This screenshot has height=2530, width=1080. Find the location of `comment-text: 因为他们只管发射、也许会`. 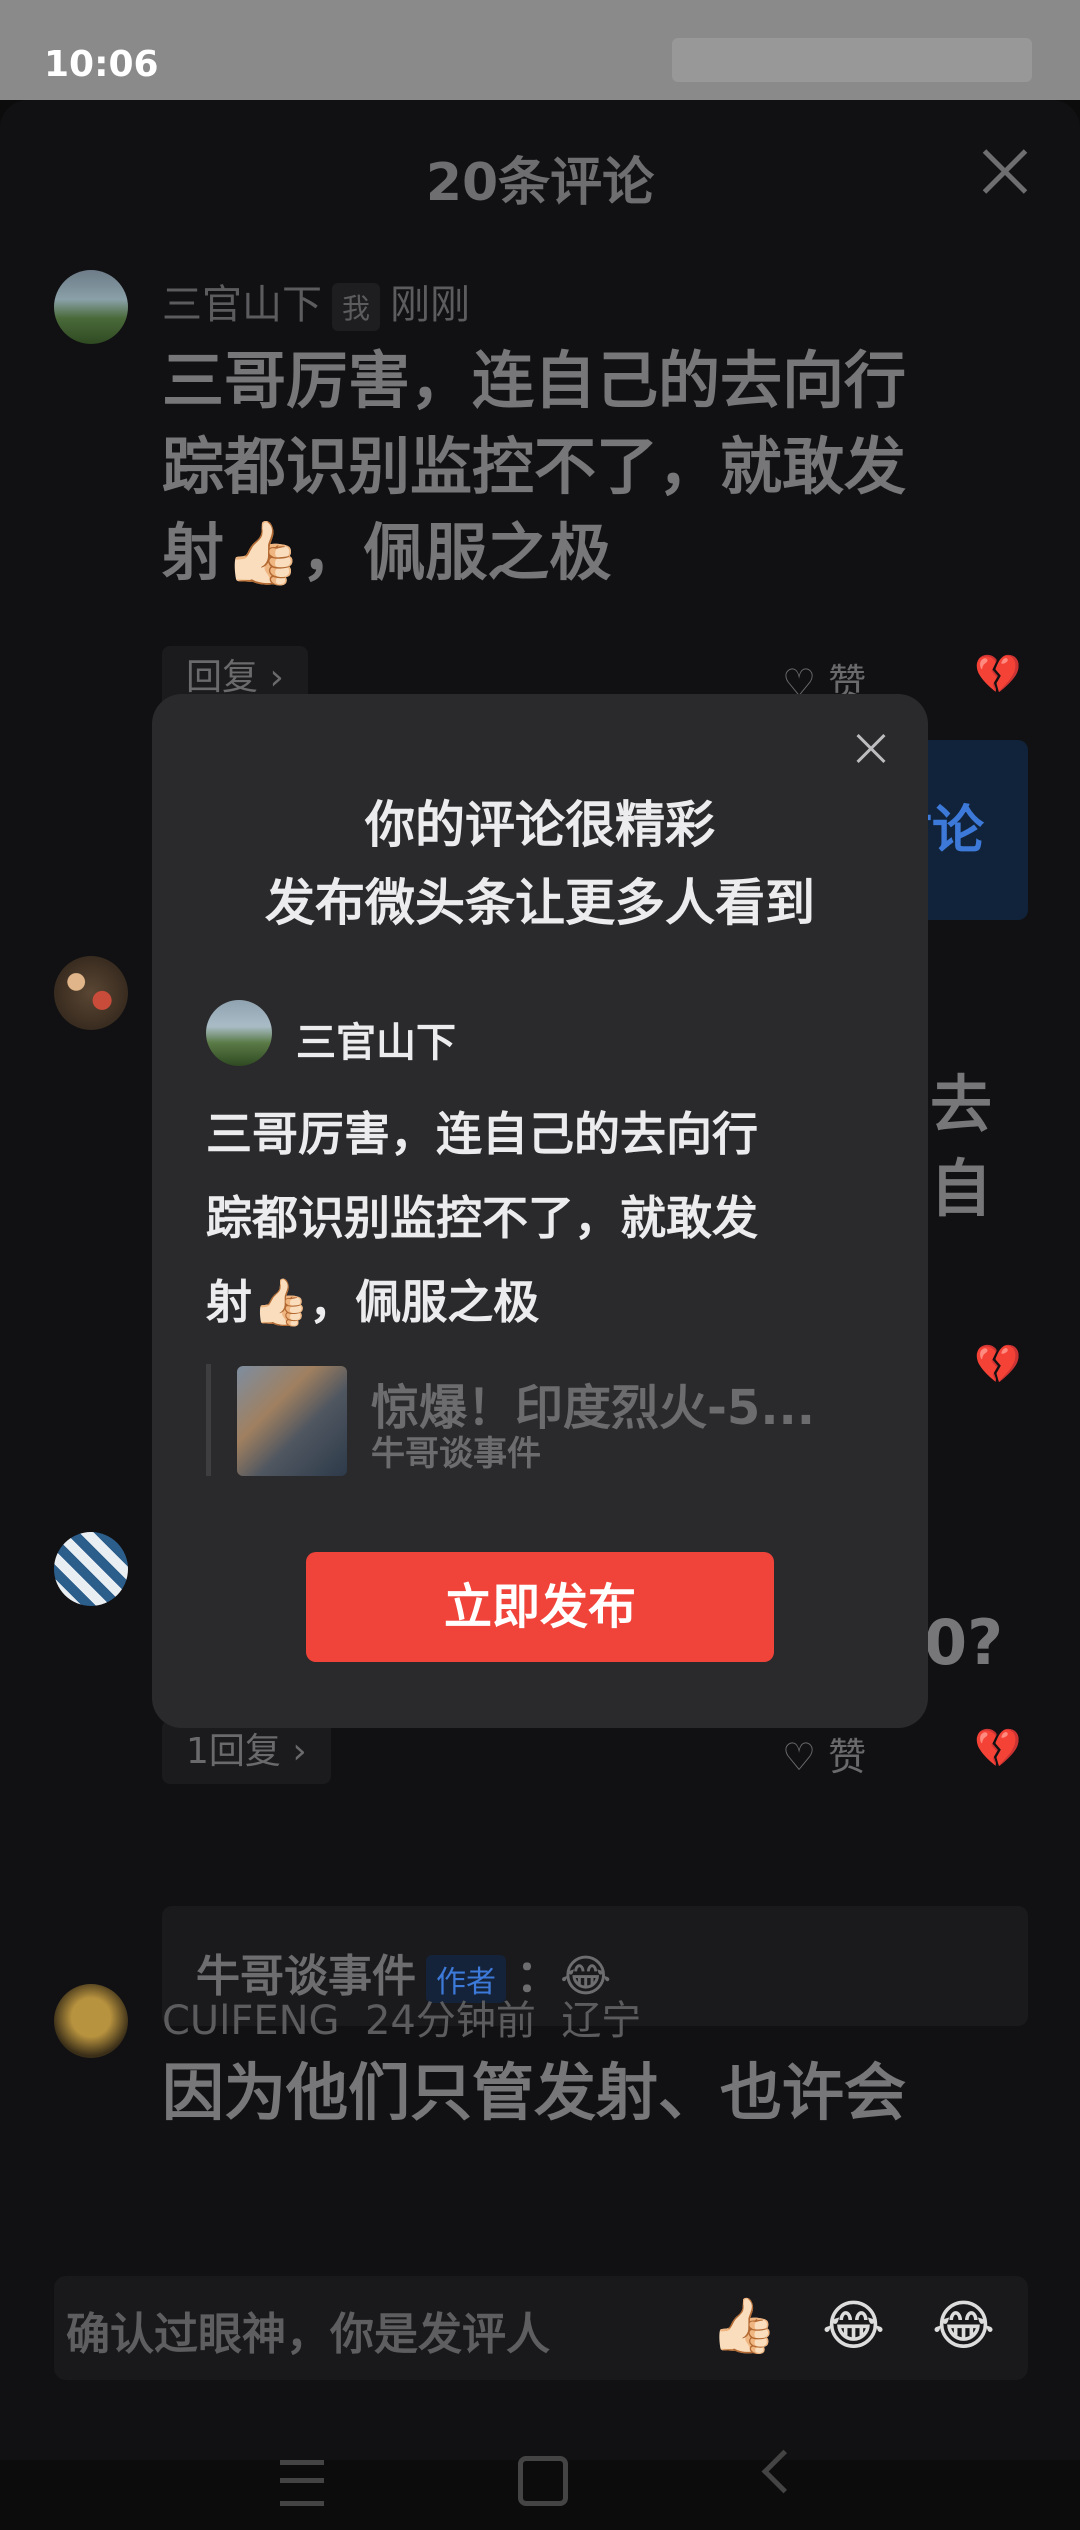

comment-text: 因为他们只管发射、也许会 is located at coordinates (534, 2092).